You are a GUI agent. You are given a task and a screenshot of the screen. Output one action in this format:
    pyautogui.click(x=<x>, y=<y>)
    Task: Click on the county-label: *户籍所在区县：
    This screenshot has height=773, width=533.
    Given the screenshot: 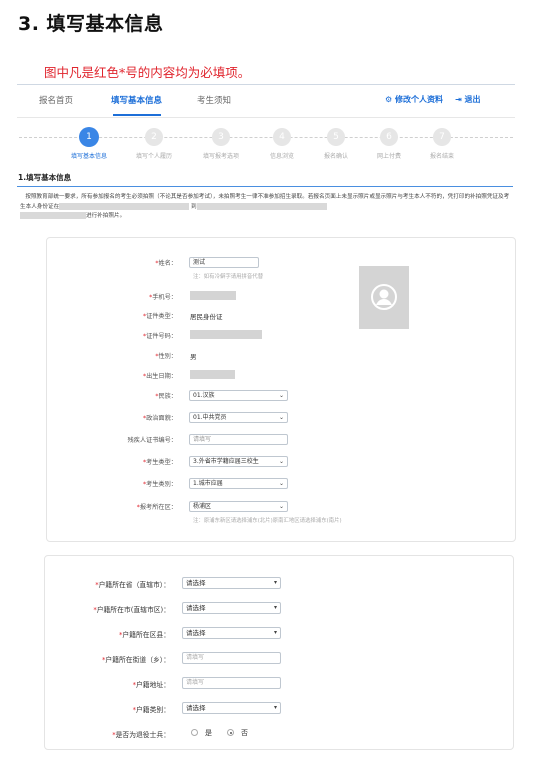 What is the action you would take?
    pyautogui.click(x=144, y=635)
    